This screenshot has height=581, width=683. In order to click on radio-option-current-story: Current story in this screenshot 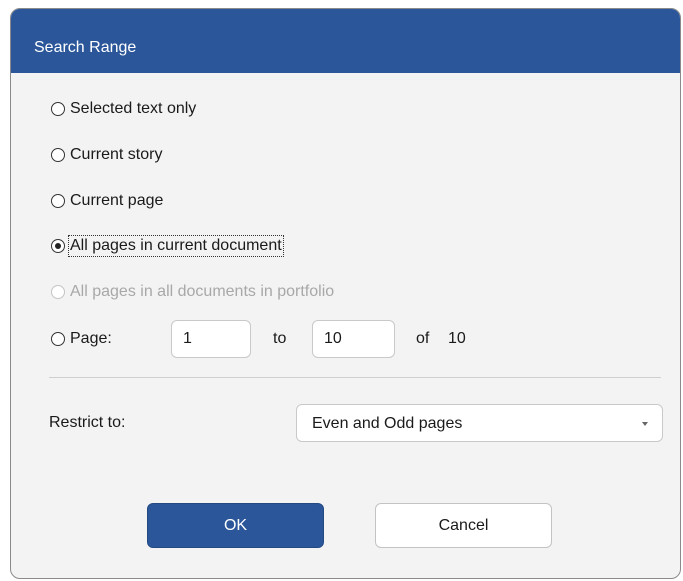, I will do `click(107, 155)`.